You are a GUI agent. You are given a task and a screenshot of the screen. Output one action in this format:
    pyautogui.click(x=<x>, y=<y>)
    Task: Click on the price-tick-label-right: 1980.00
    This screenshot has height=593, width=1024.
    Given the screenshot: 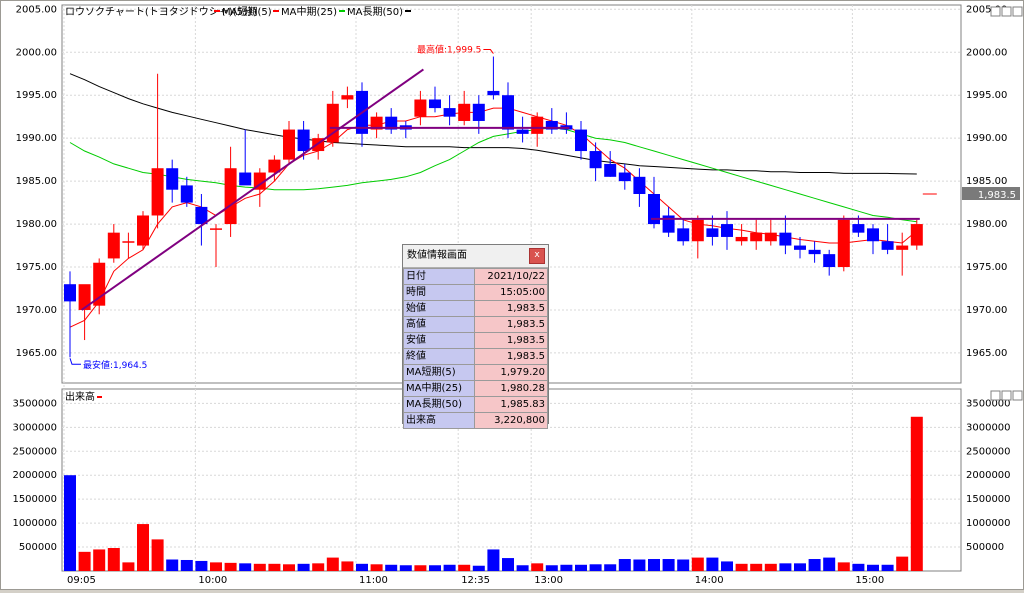 What is the action you would take?
    pyautogui.click(x=986, y=224)
    